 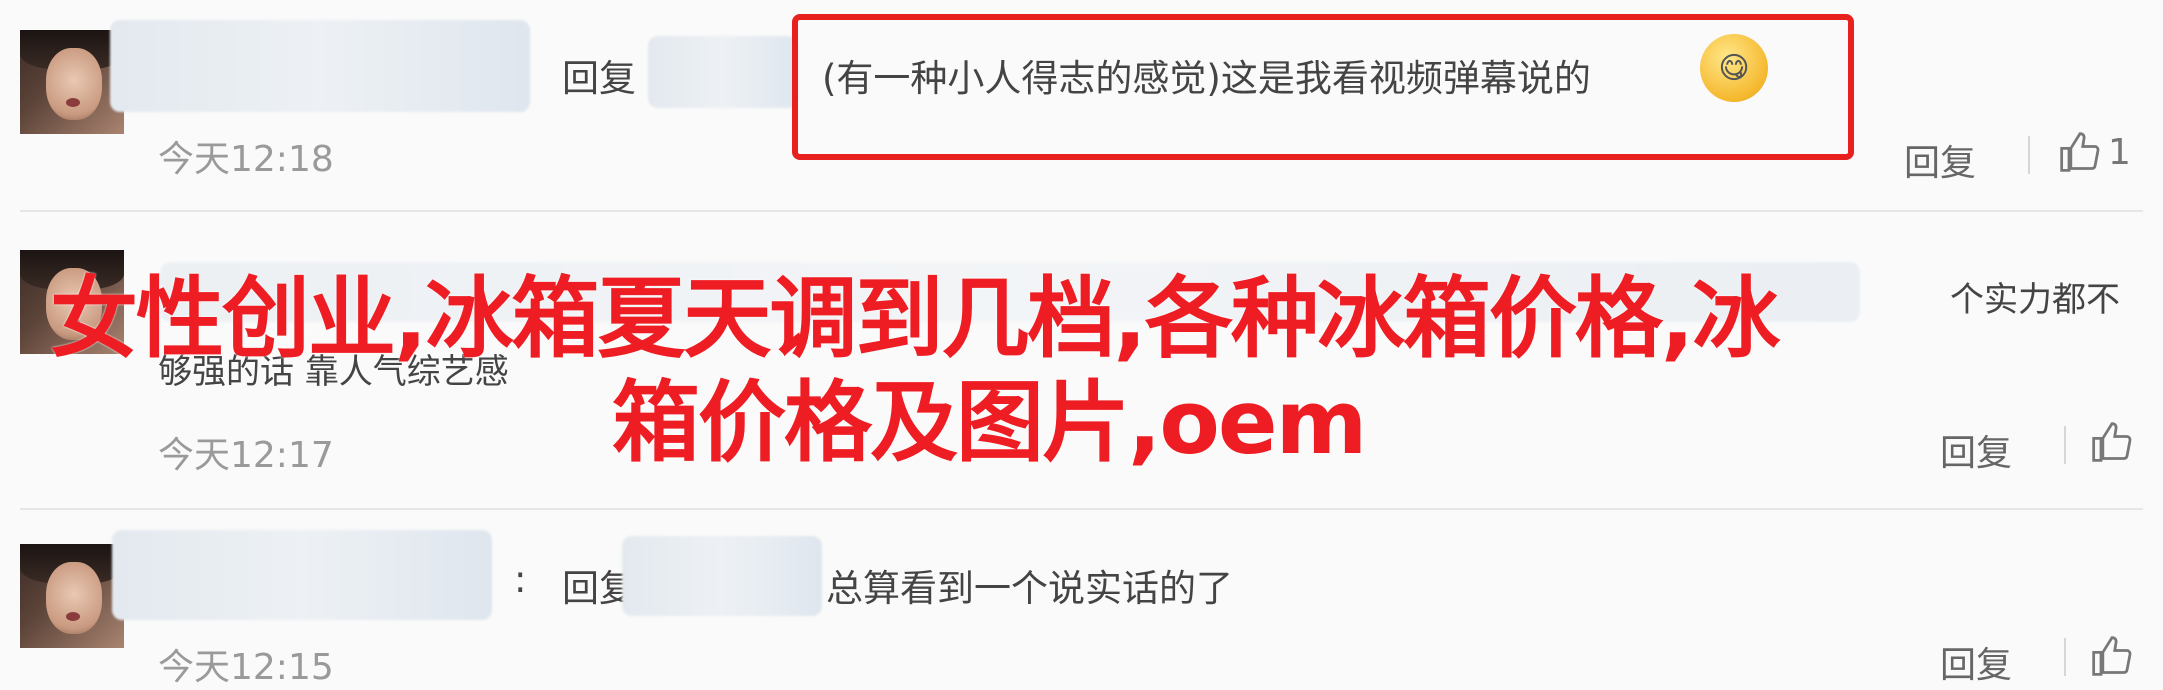 I want to click on timestamp: 今天12:17, so click(x=246, y=455).